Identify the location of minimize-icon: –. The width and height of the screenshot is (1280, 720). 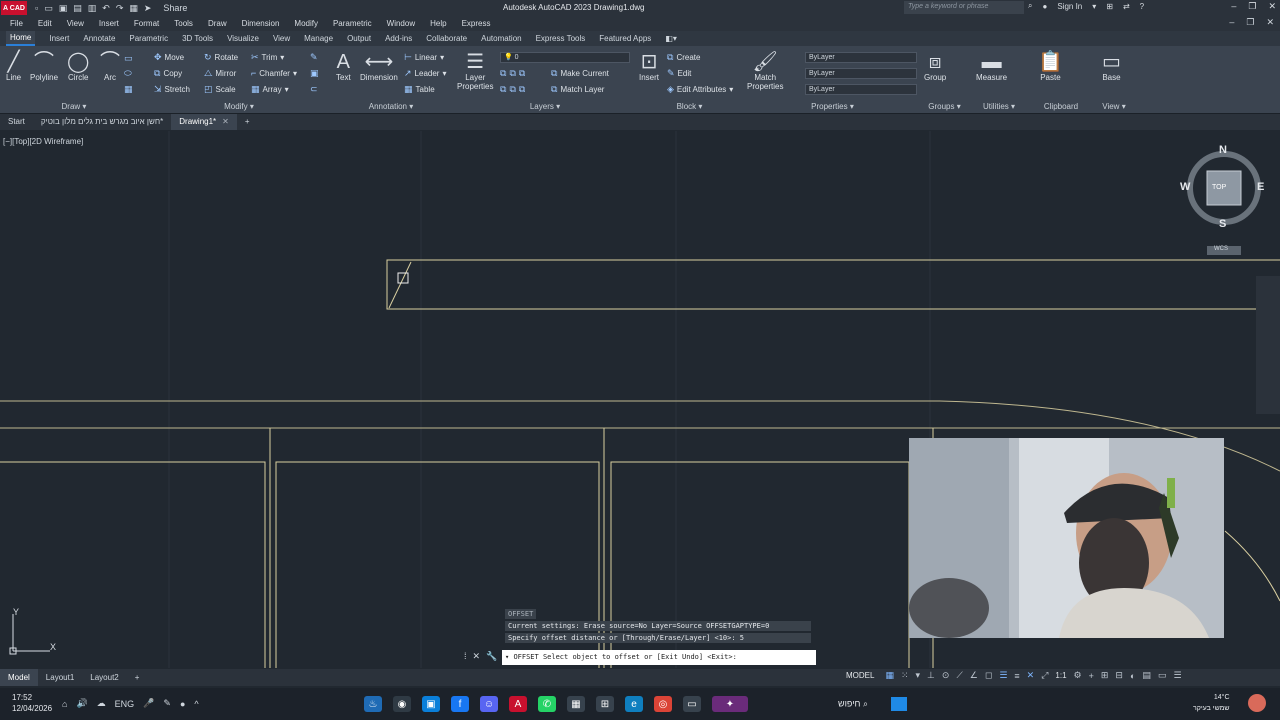
(1233, 6).